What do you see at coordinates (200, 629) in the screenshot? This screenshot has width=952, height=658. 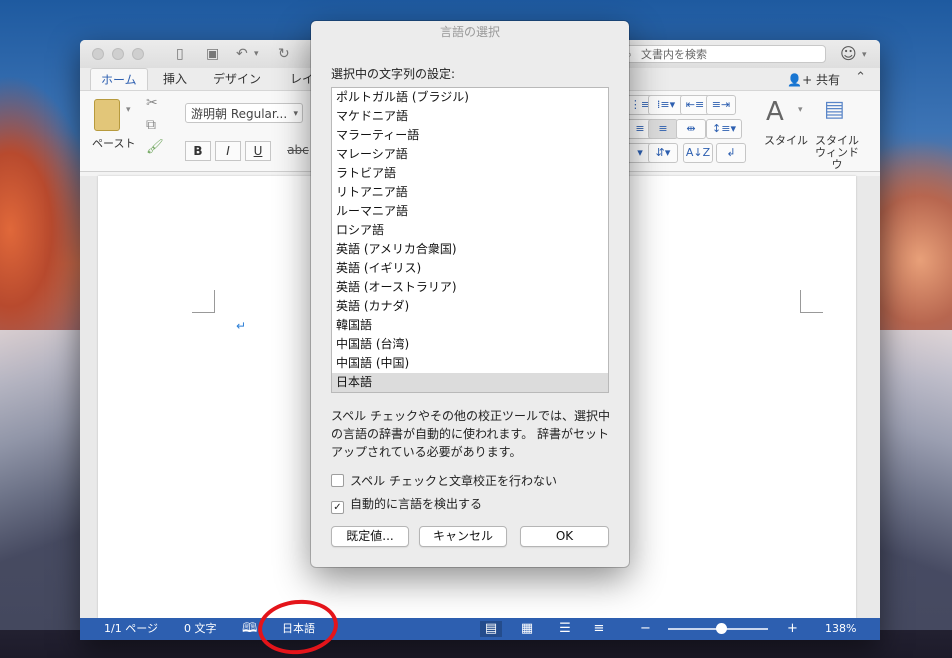 I see `word-count: 0 文字` at bounding box center [200, 629].